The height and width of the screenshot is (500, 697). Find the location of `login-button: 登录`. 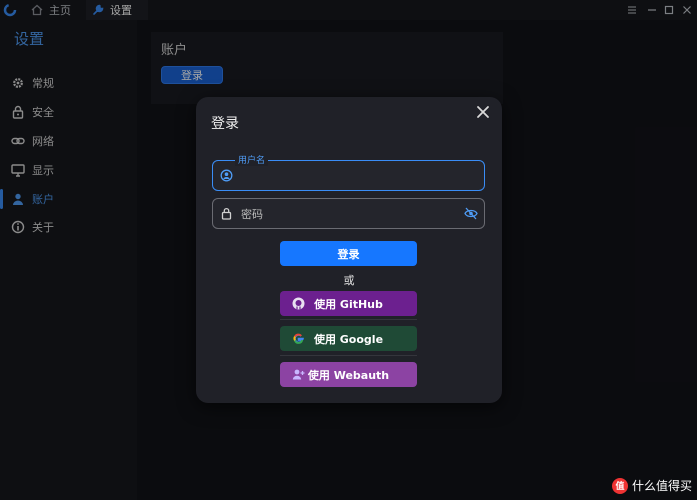

login-button: 登录 is located at coordinates (348, 253).